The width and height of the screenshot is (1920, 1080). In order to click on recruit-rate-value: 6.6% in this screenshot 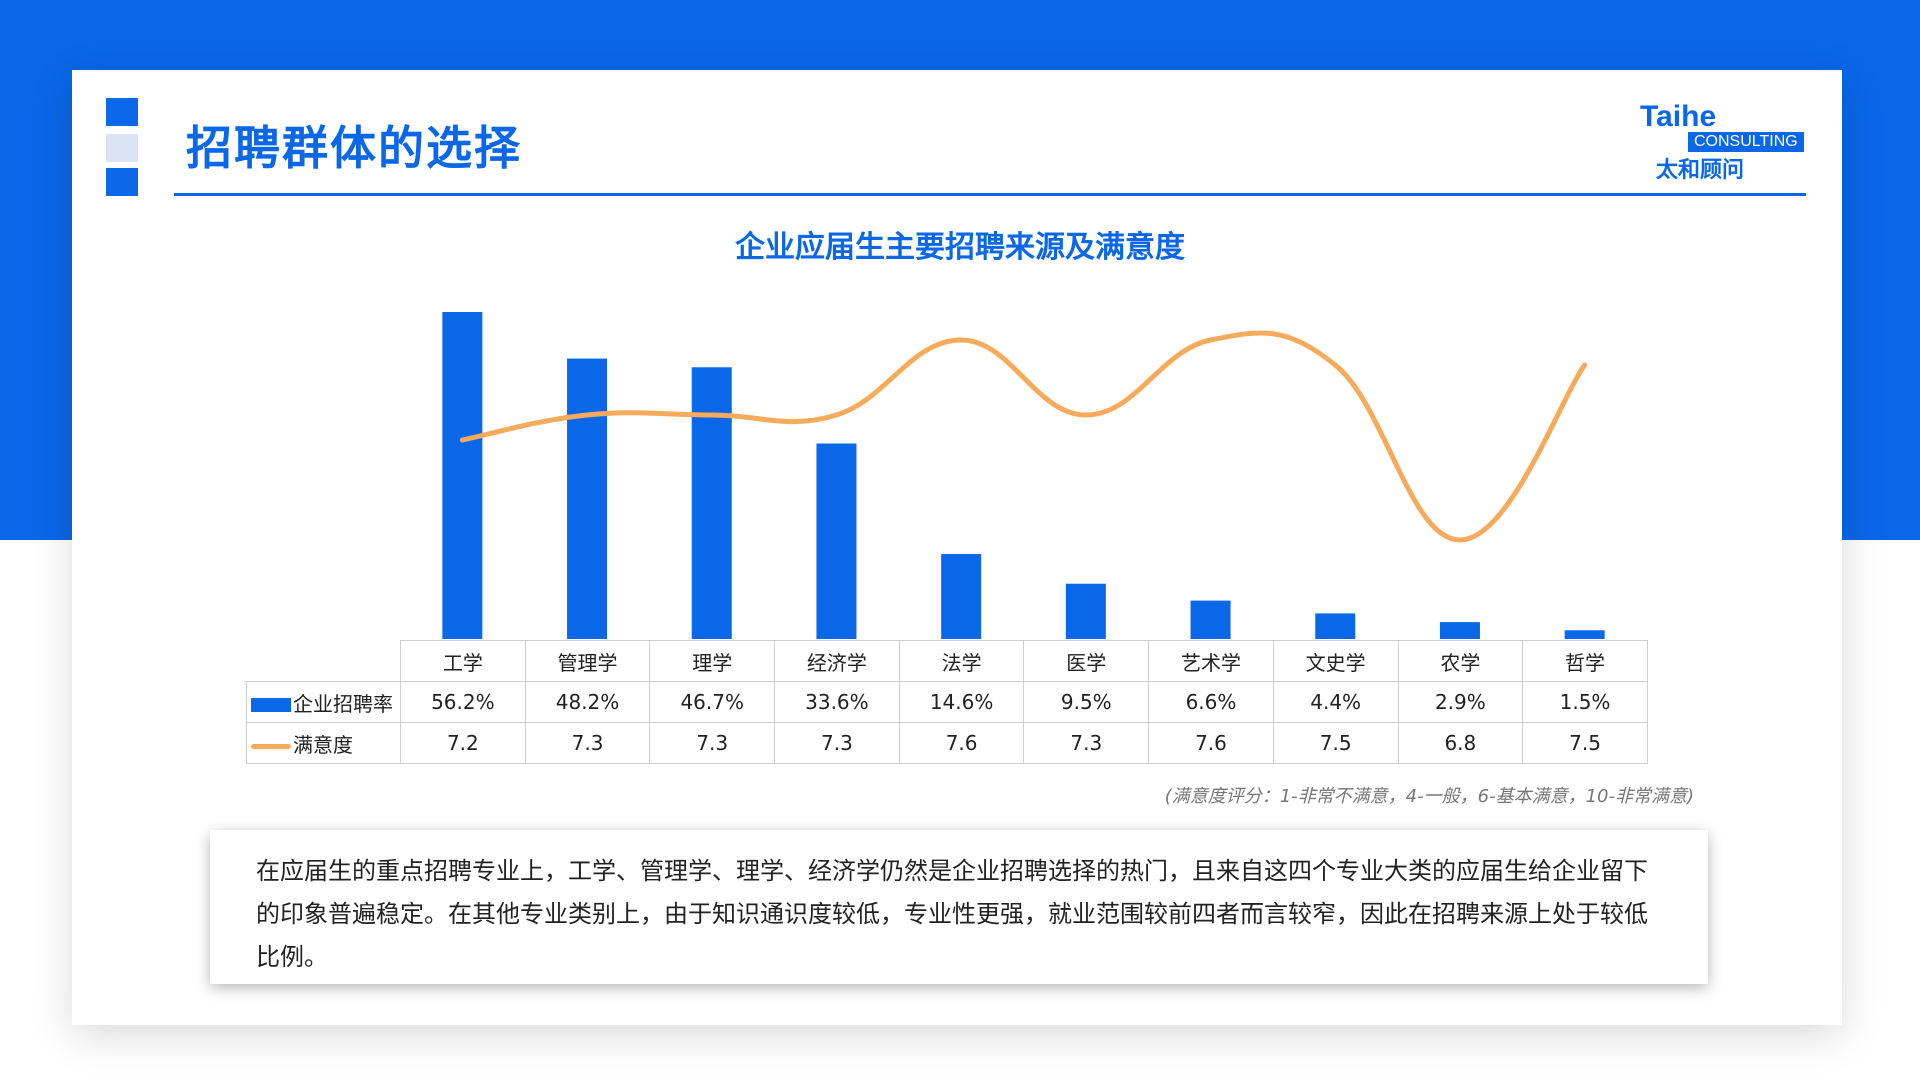, I will do `click(1211, 702)`.